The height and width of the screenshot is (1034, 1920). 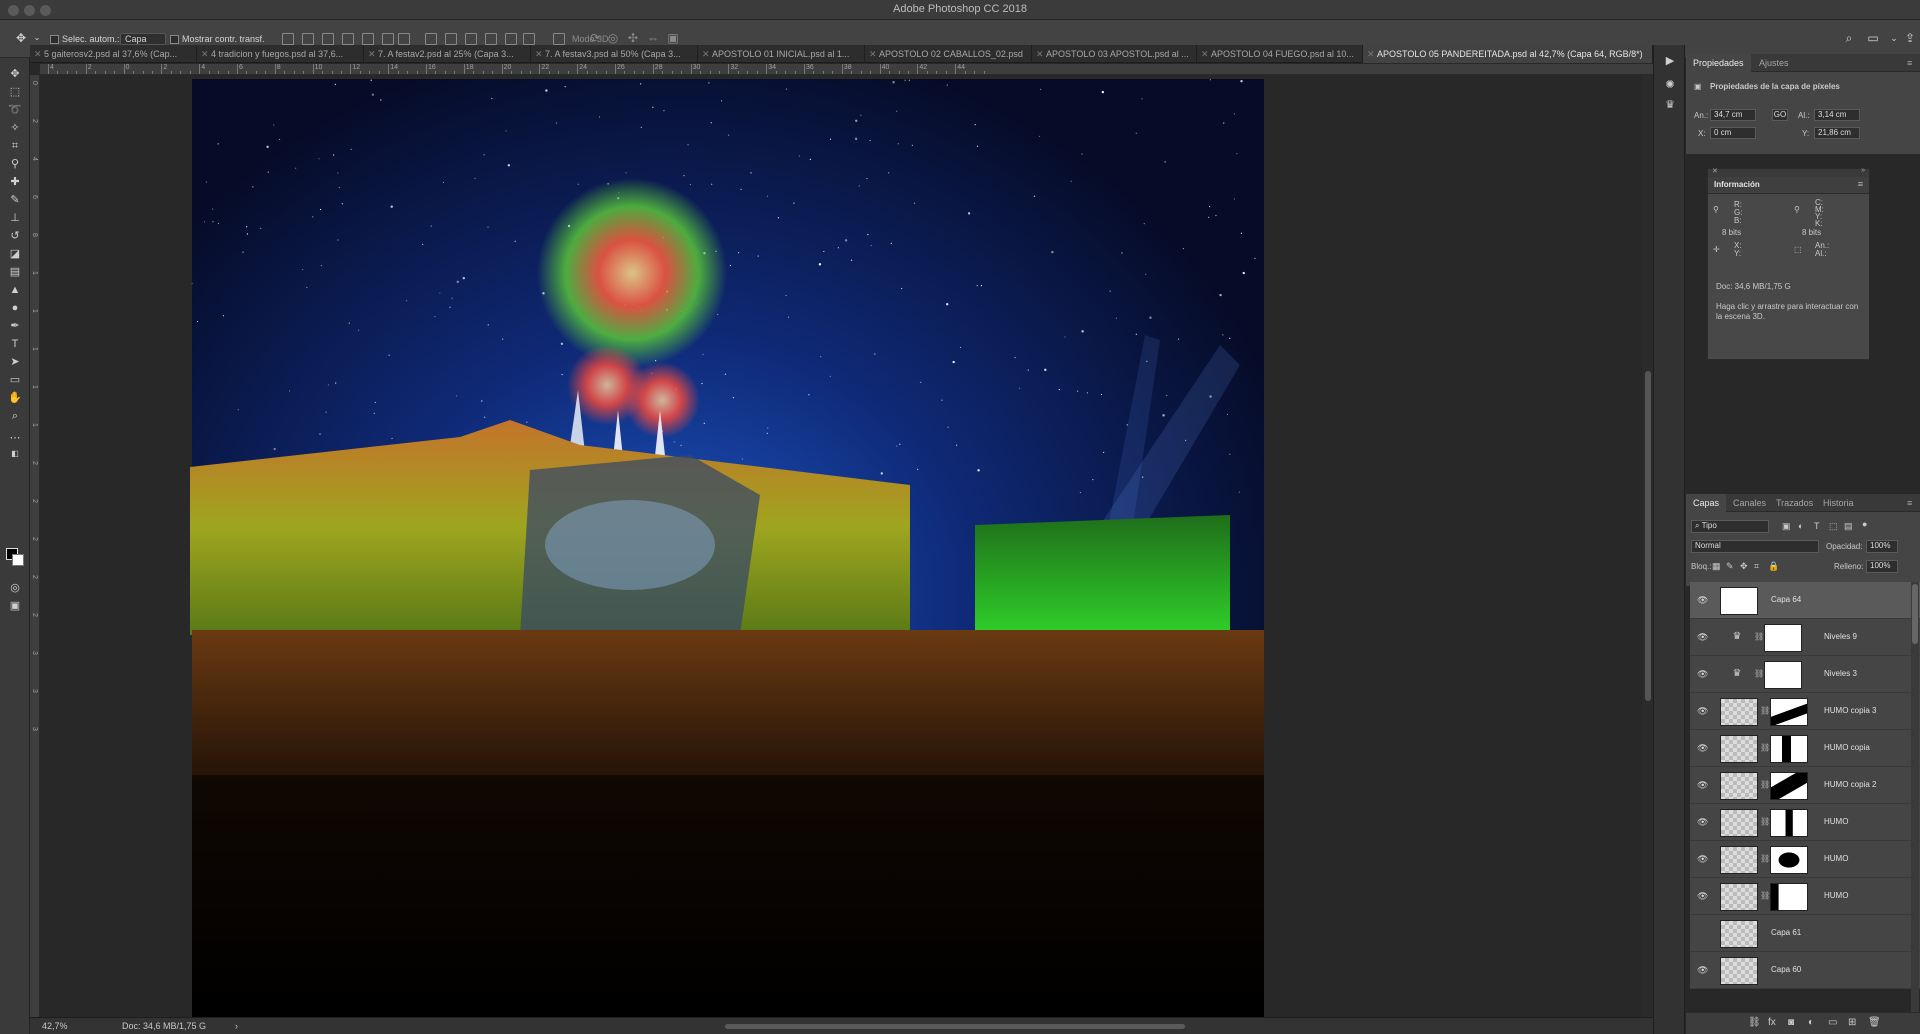 What do you see at coordinates (1838, 503) in the screenshot?
I see `tab-history: Historia` at bounding box center [1838, 503].